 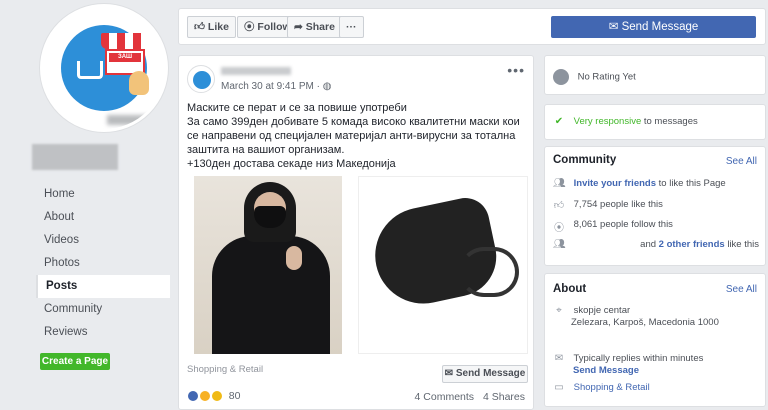 I want to click on invite-rest-text: to like this Page, so click(x=692, y=183).